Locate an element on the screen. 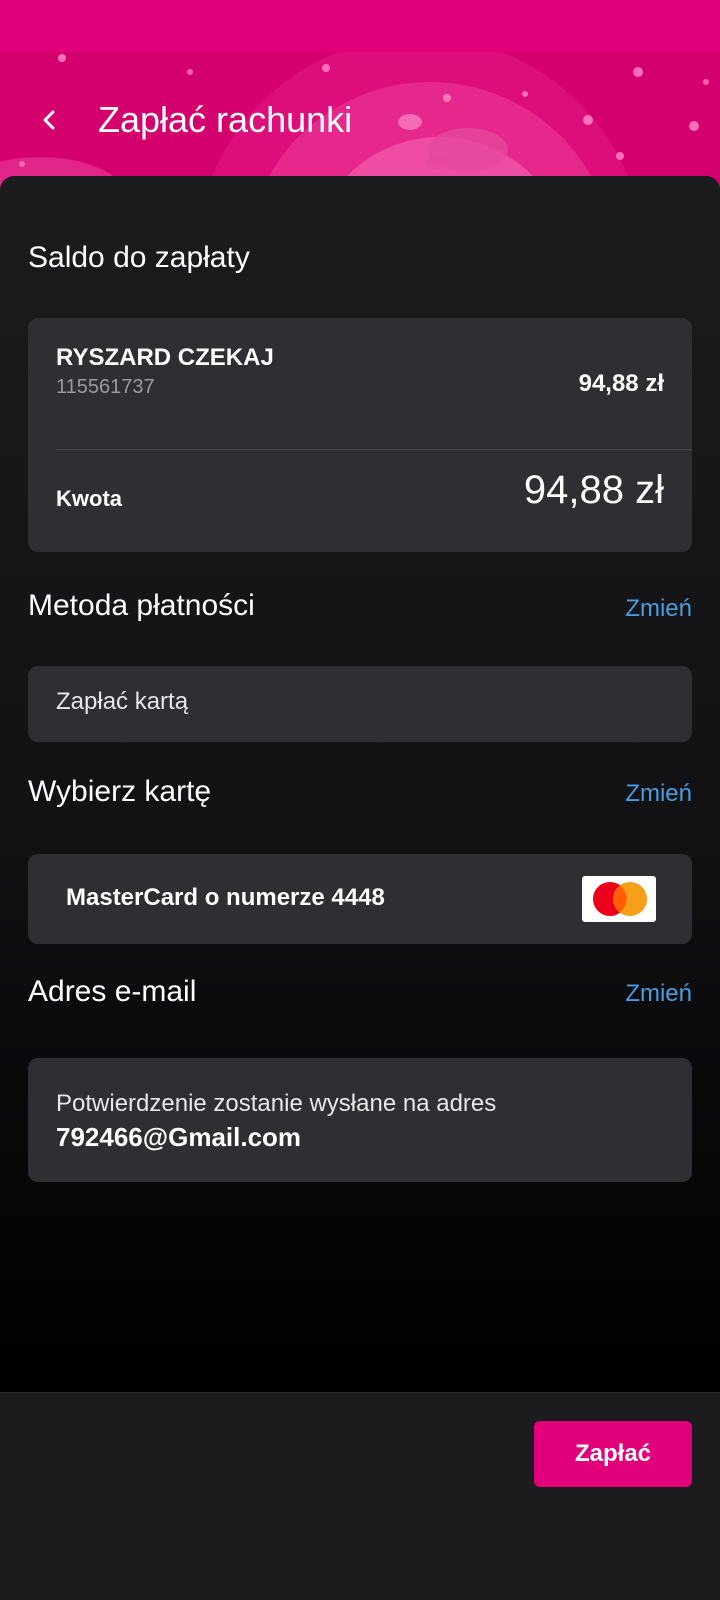 The width and height of the screenshot is (720, 1600). status-bar is located at coordinates (360, 26).